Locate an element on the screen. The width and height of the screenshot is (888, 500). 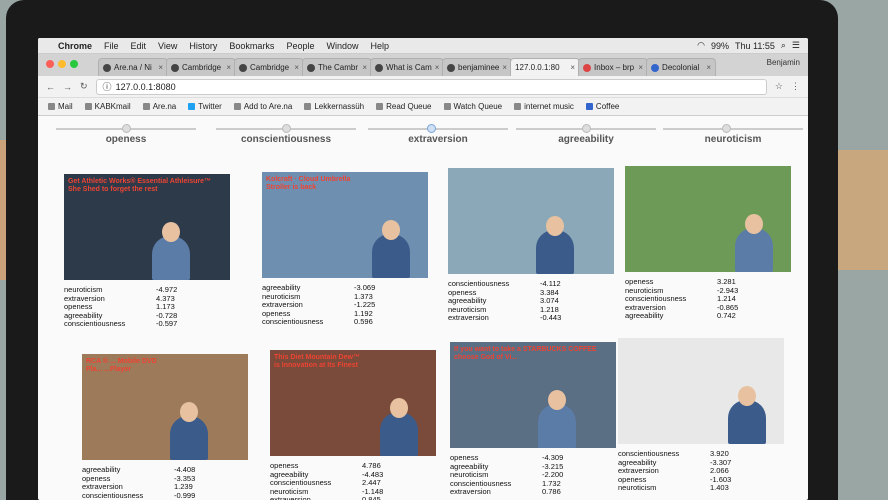
person-figure is located at coordinates (399, 427).